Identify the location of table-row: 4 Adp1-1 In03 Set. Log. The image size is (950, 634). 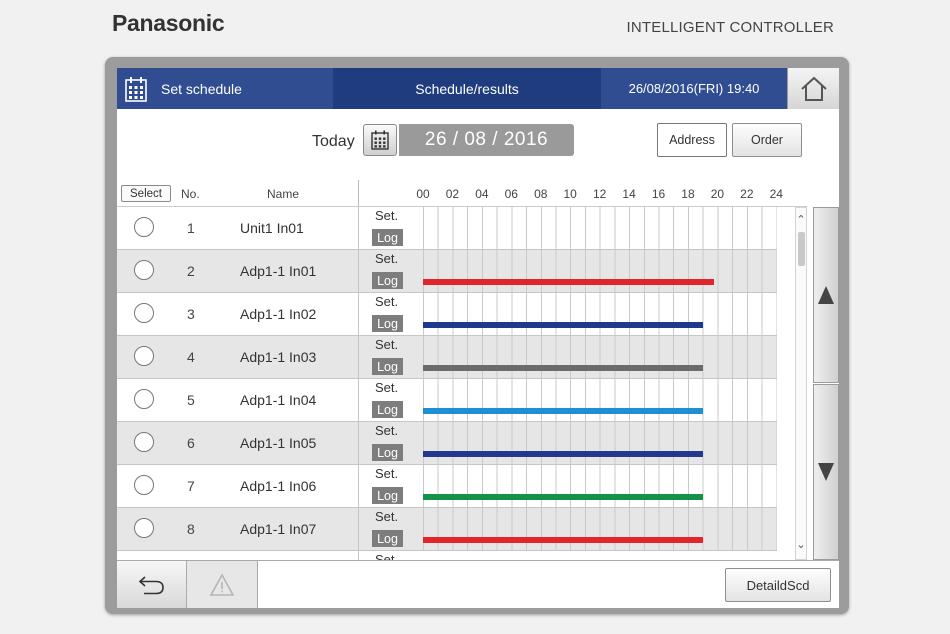
(447, 357).